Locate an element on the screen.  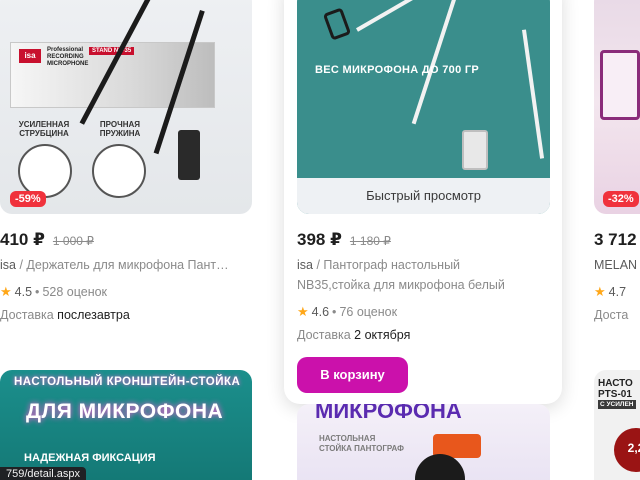
rating: ★ 4.5 • 528 оценок is located at coordinates (53, 292).